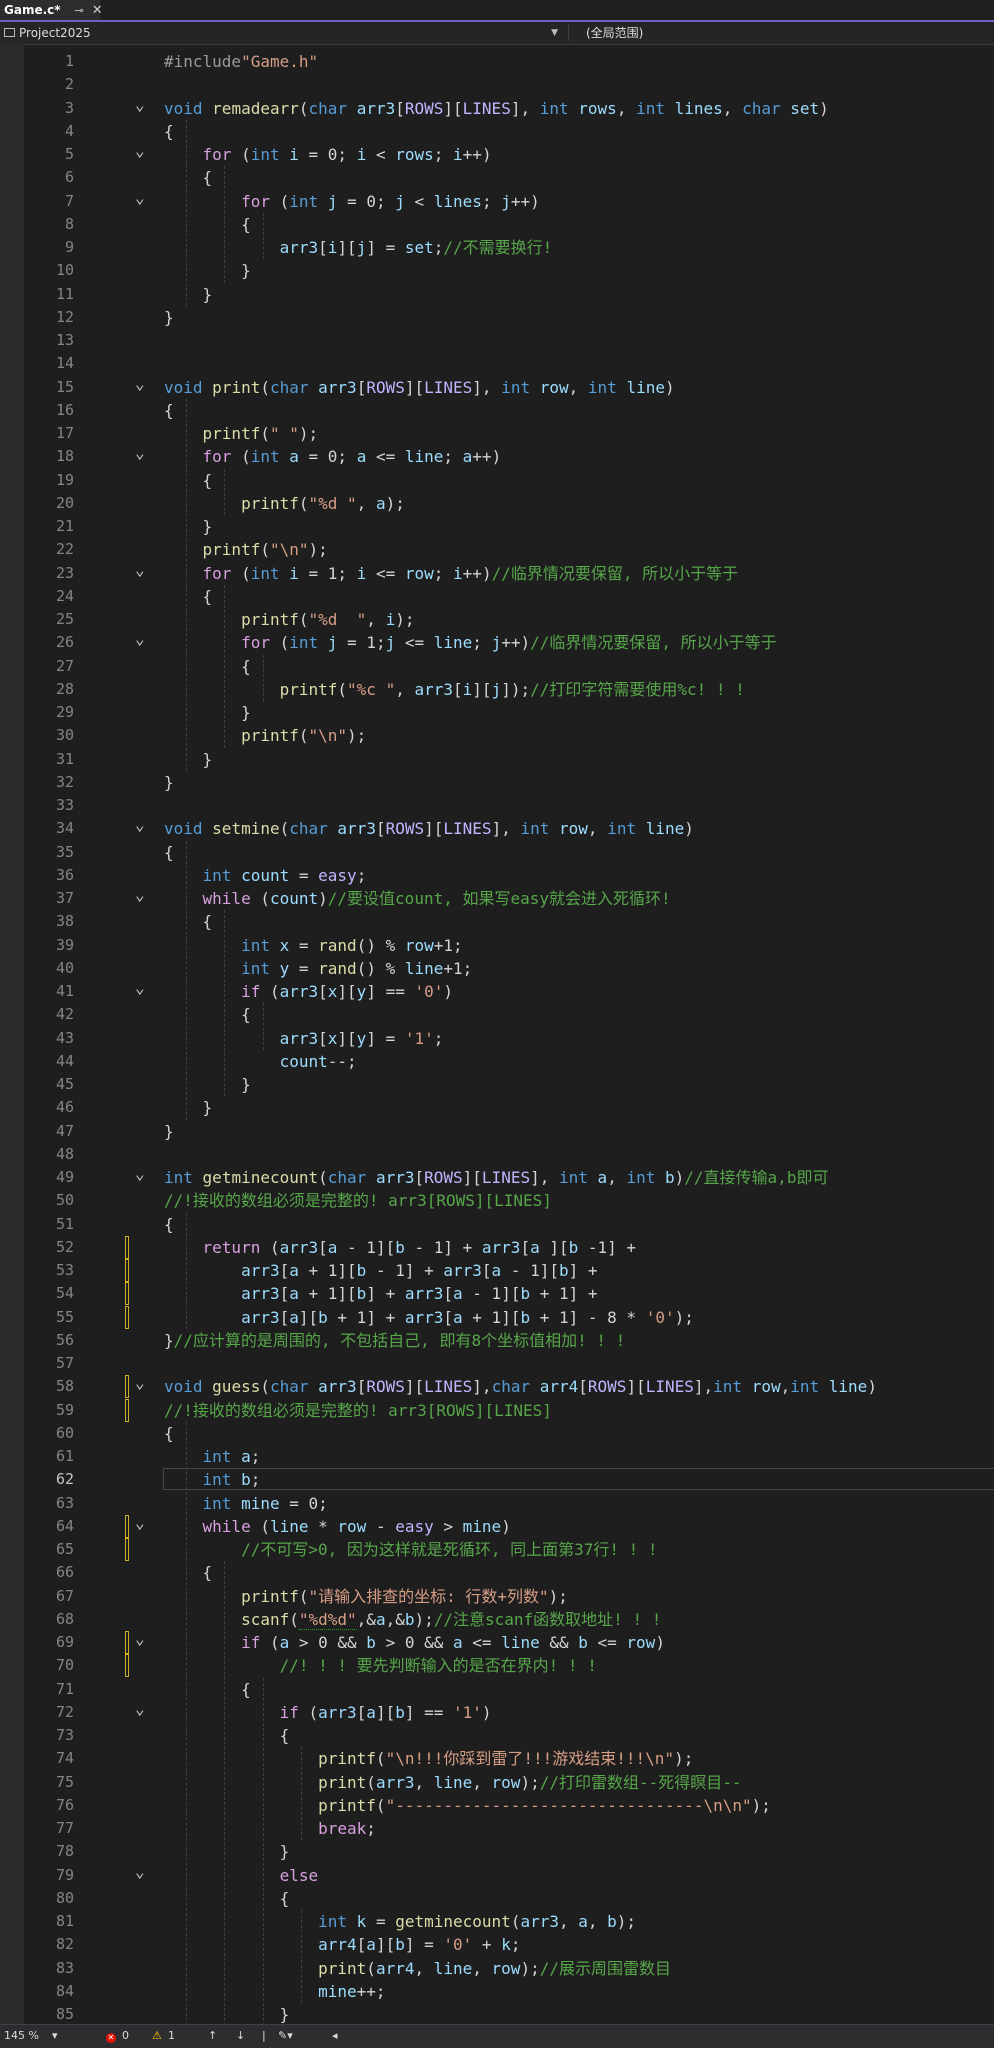  Describe the element at coordinates (157, 2035) in the screenshot. I see `warning-icon: ⚠` at that location.